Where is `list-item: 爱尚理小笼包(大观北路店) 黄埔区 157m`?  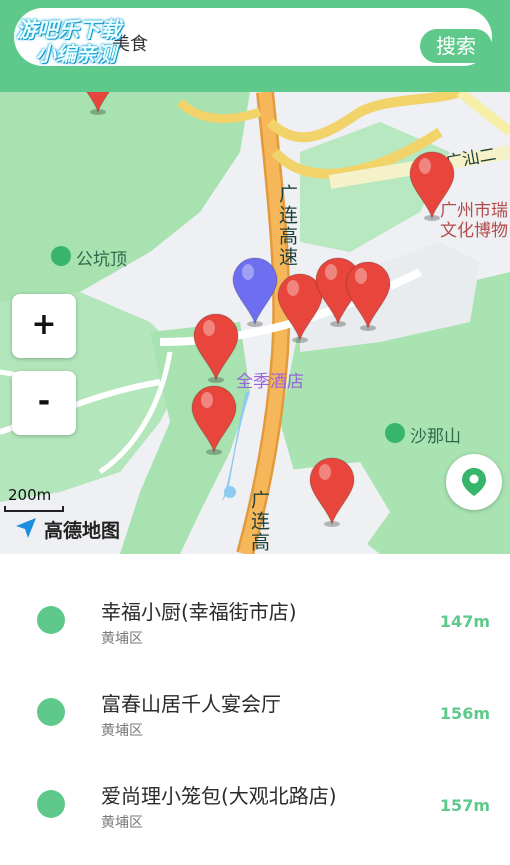 list-item: 爱尚理小笼包(大观北路店) 黄埔区 157m is located at coordinates (255, 804).